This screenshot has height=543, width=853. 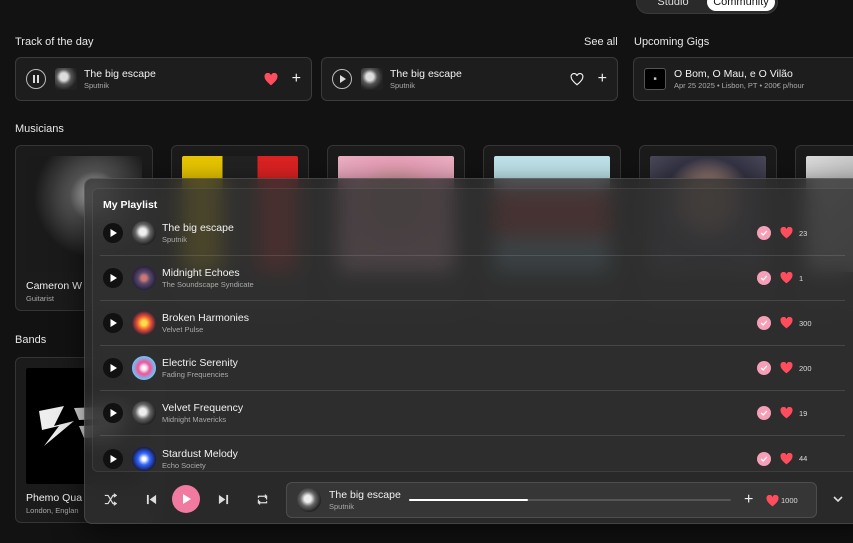 I want to click on playlist-title: My Playlist, so click(x=130, y=205).